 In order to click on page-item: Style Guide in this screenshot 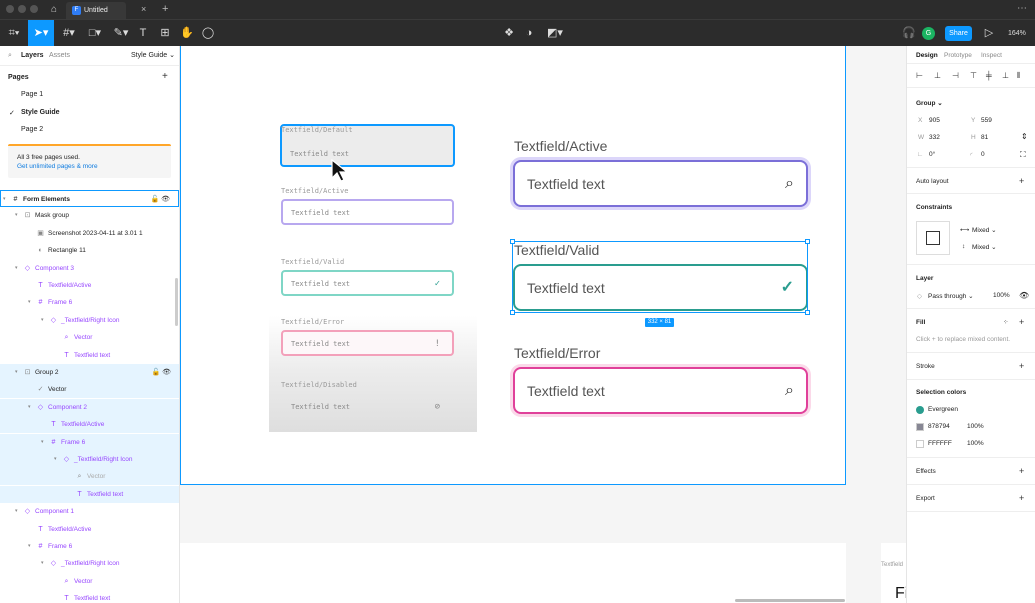, I will do `click(40, 112)`.